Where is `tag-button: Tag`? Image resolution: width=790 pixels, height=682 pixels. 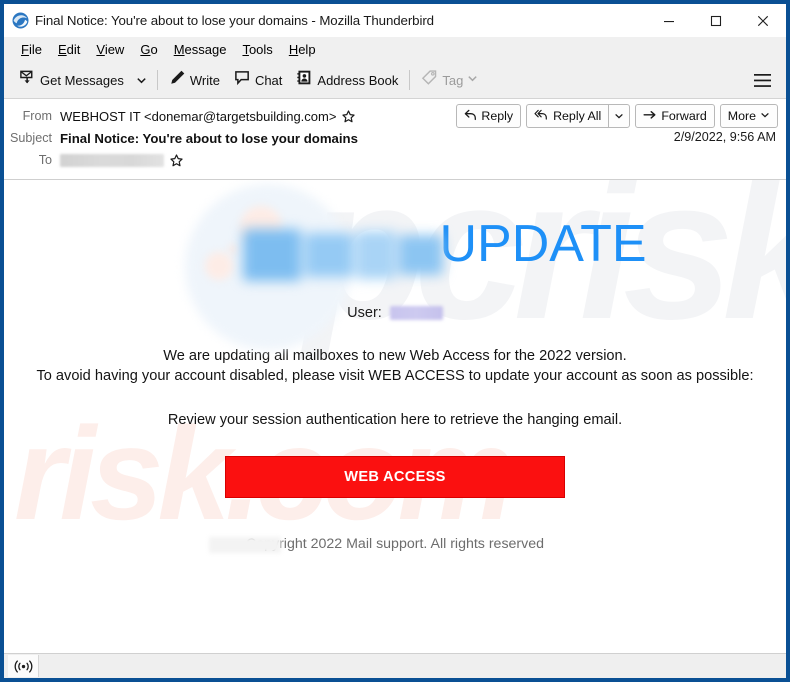
tag-button: Tag is located at coordinates (449, 80).